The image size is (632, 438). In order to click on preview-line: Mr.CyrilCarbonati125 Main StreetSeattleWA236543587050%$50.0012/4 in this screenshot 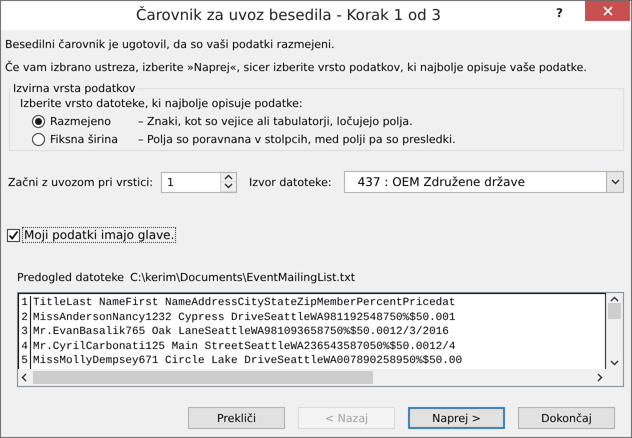, I will do `click(244, 347)`.